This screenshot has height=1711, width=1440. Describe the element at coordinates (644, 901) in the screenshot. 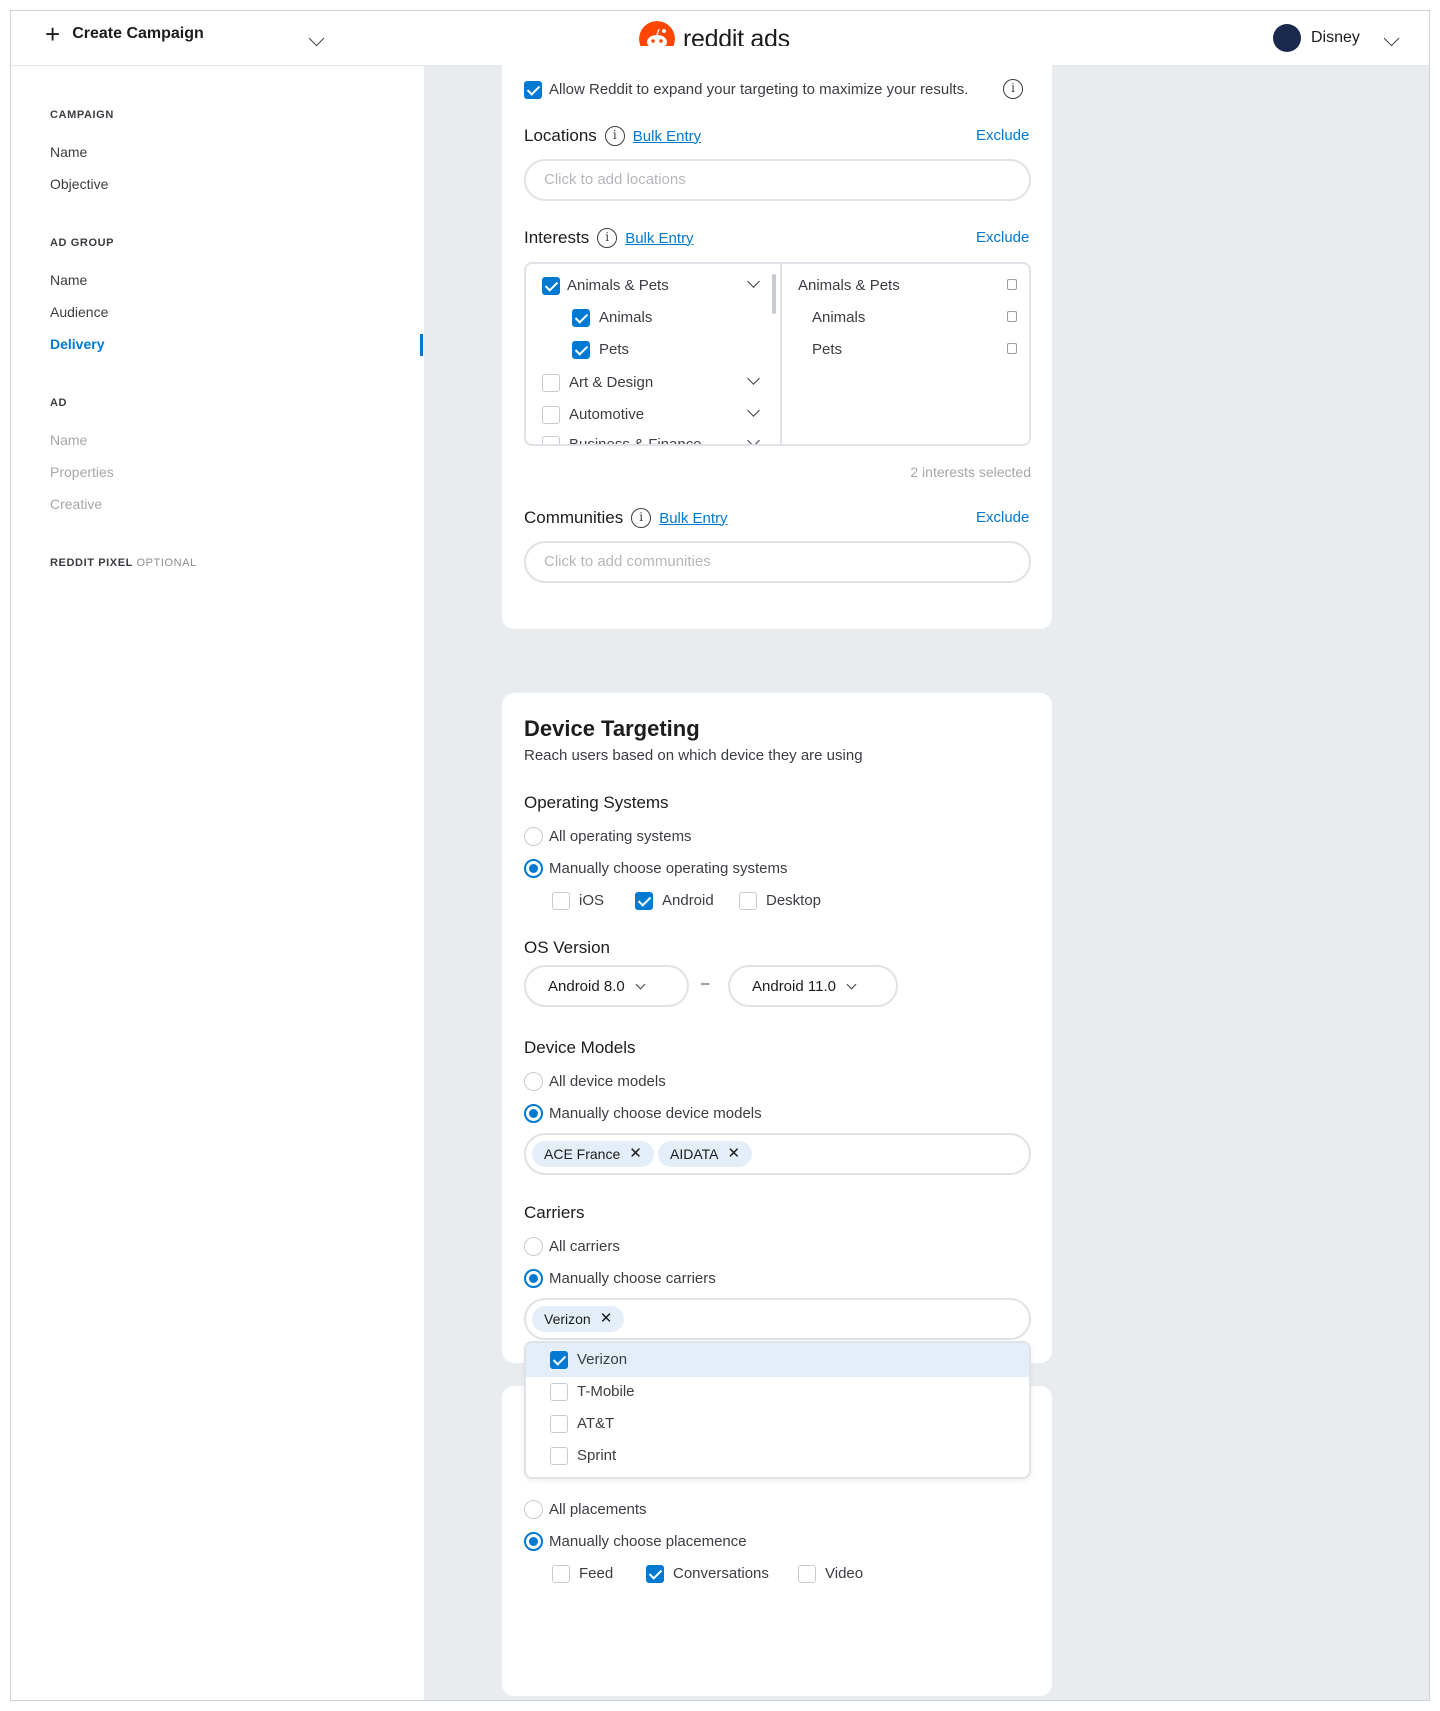

I see `os-android-checkbox` at that location.